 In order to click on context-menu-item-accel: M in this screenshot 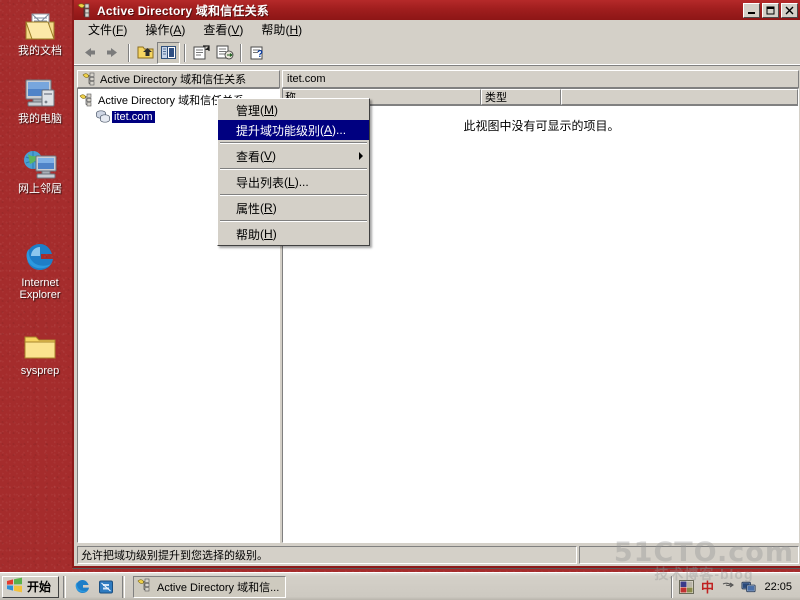, I will do `click(269, 110)`.